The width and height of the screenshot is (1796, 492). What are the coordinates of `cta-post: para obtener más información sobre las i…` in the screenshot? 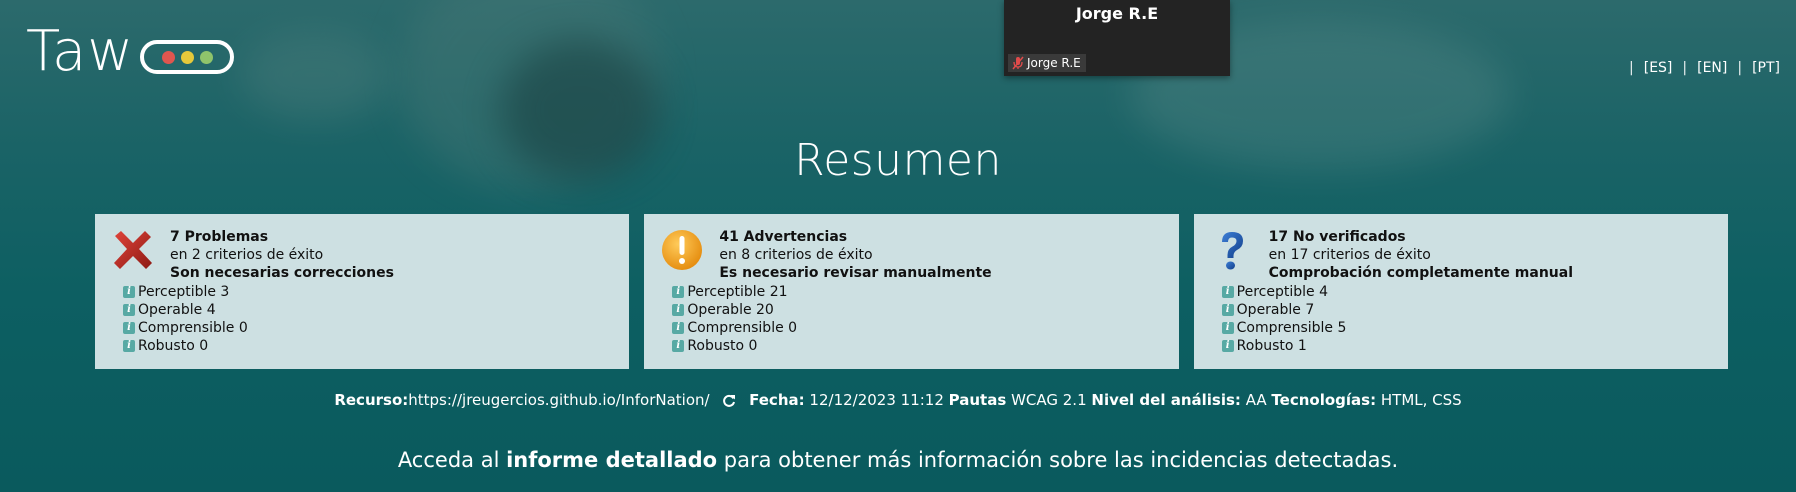 It's located at (1058, 460).